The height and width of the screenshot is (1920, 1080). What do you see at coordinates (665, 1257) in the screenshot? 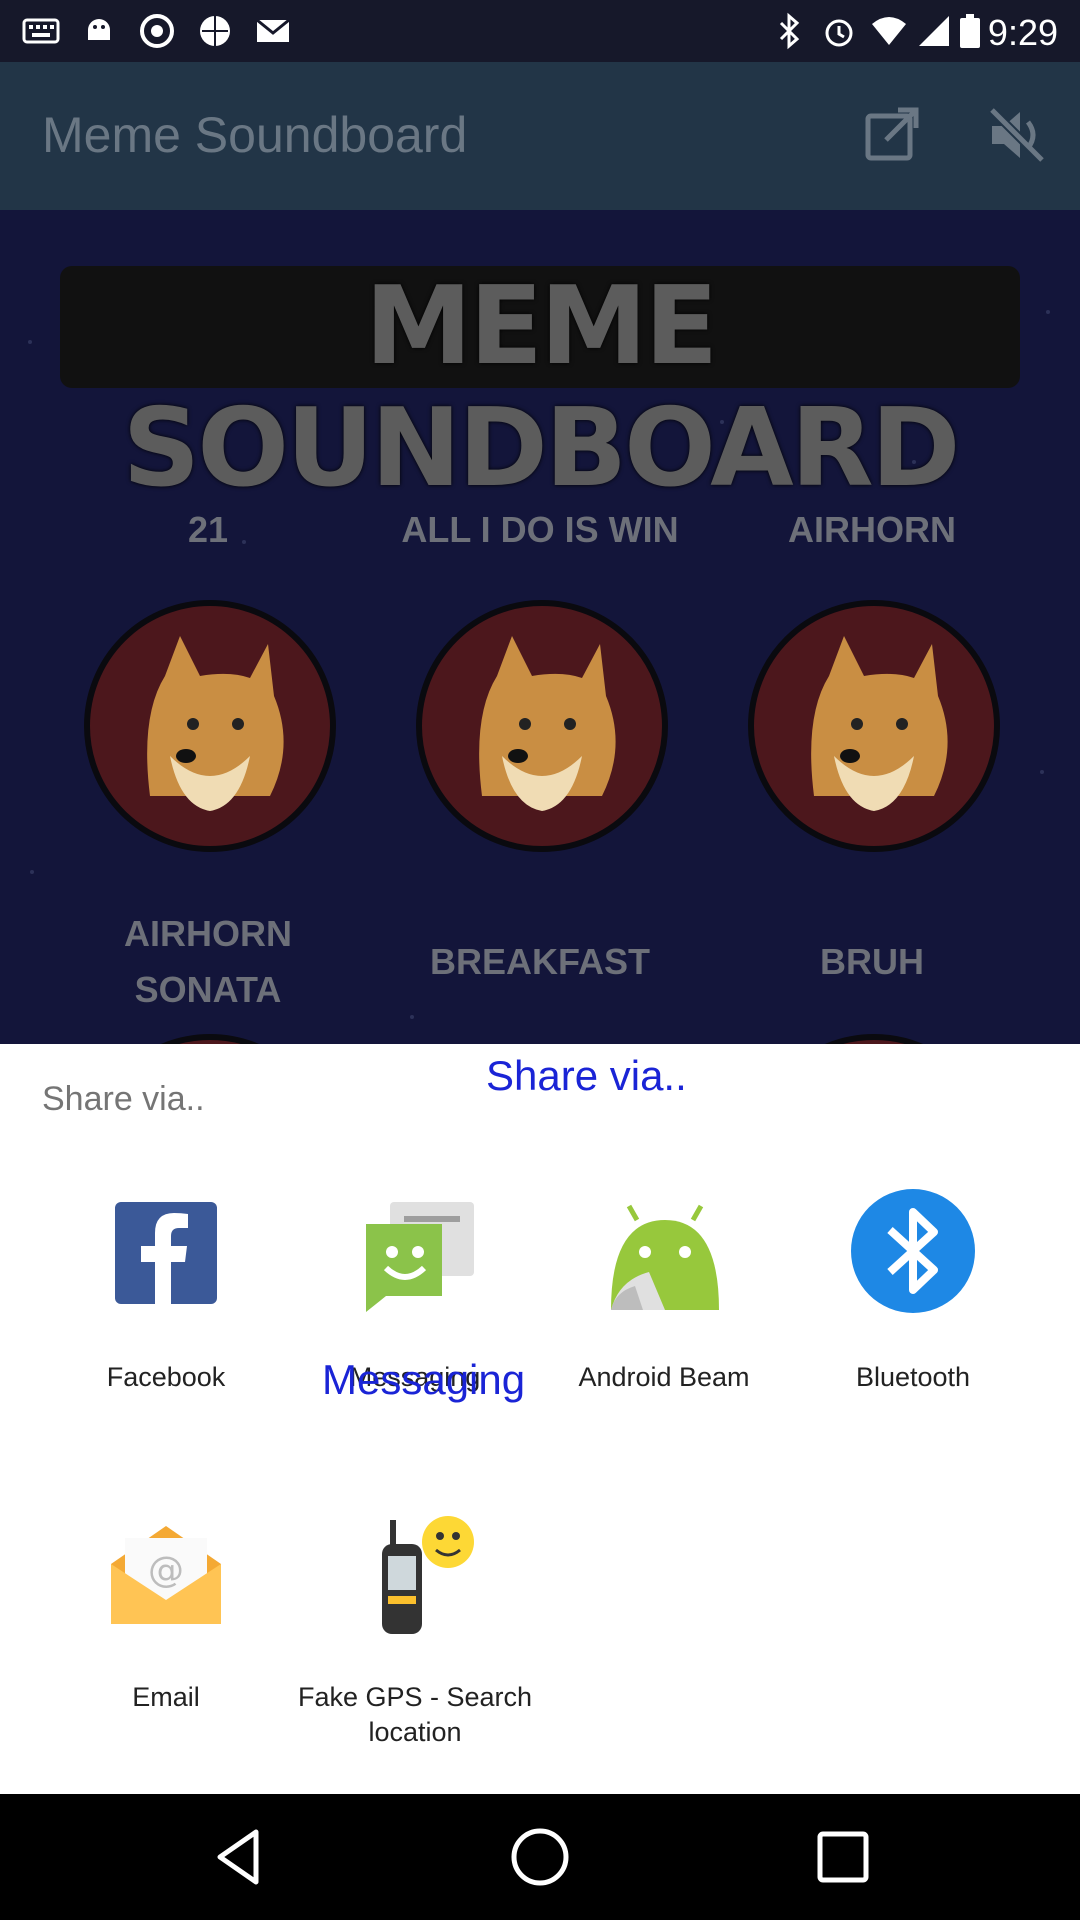
I see `android-beam-icon` at bounding box center [665, 1257].